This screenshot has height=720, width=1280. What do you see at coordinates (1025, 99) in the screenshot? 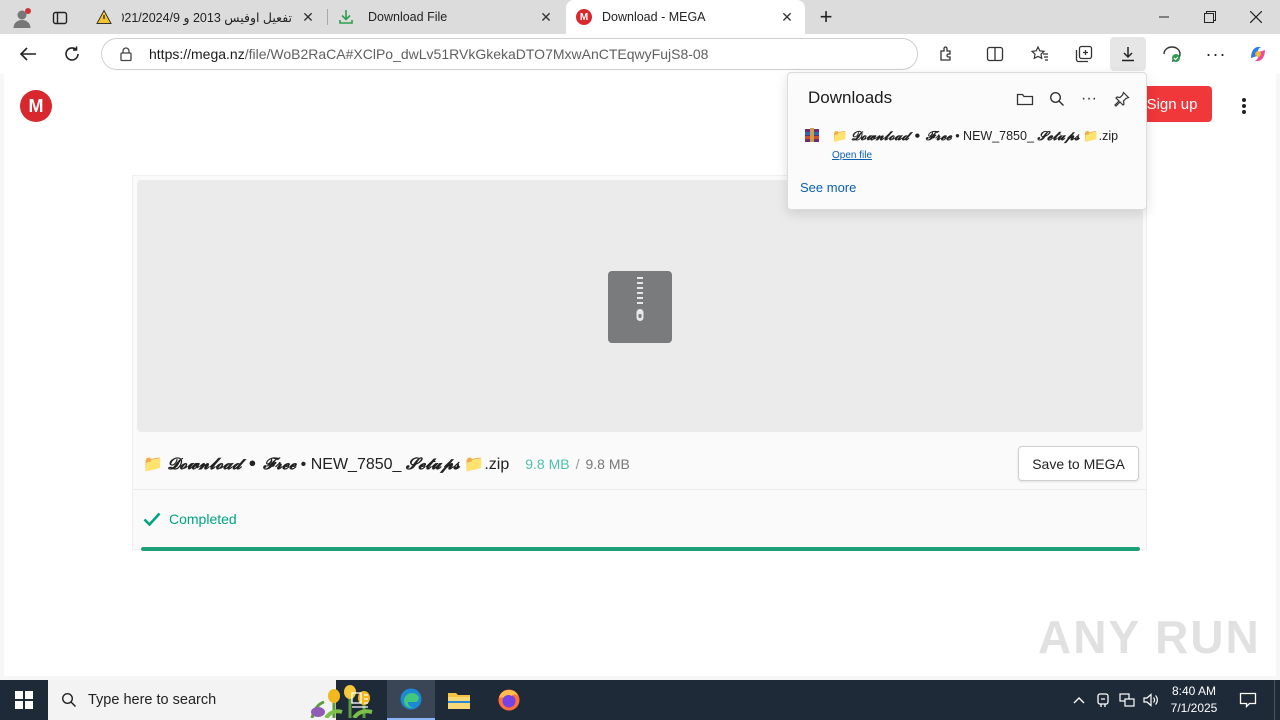
I see `open-folder-icon` at bounding box center [1025, 99].